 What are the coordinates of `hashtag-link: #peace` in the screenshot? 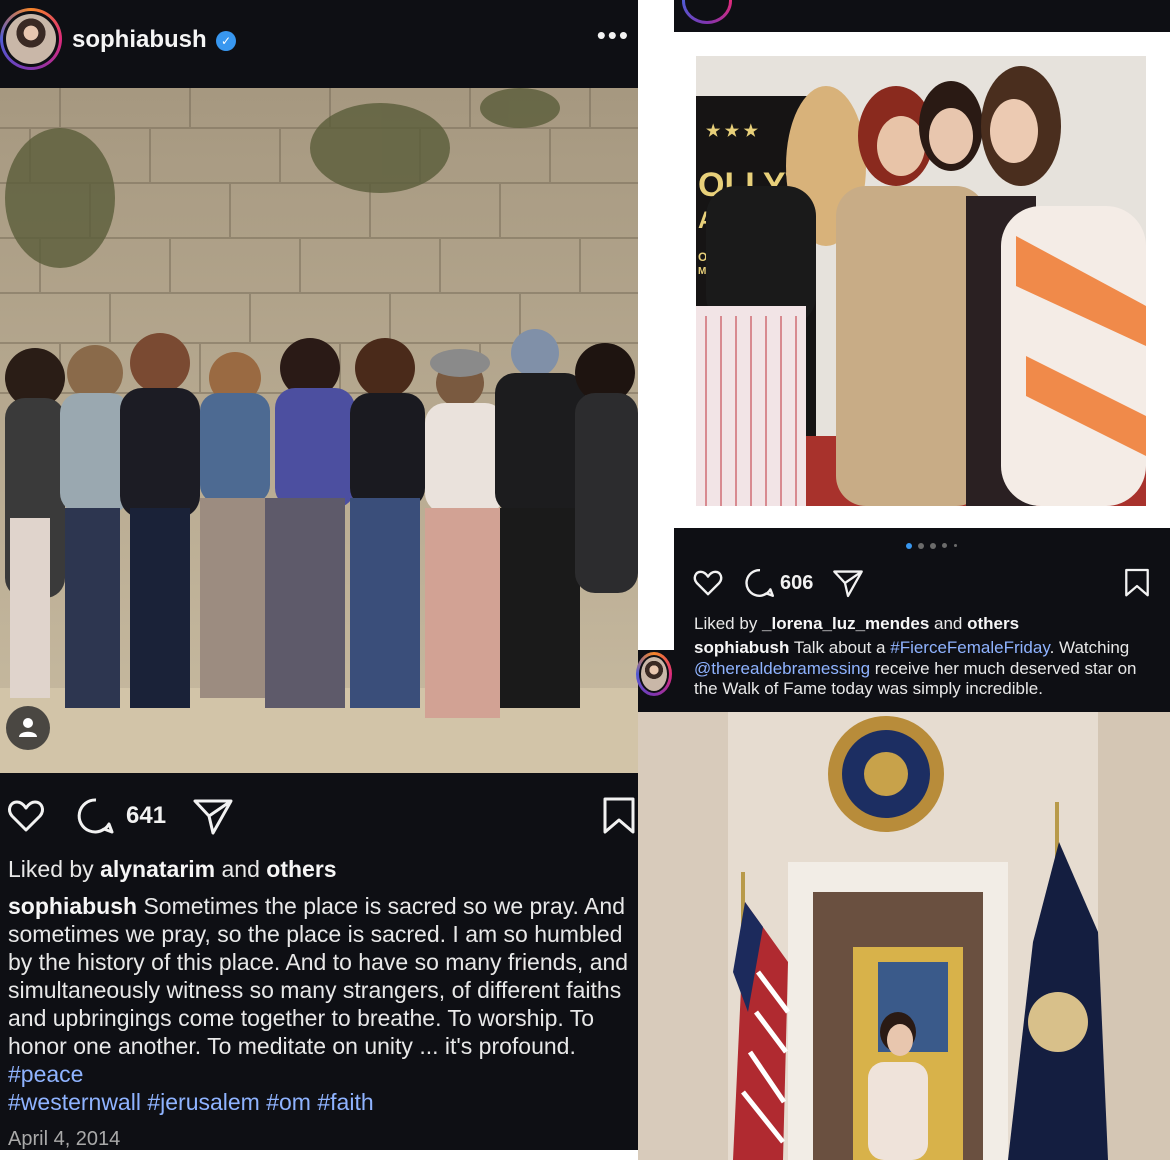 It's located at (45, 1074).